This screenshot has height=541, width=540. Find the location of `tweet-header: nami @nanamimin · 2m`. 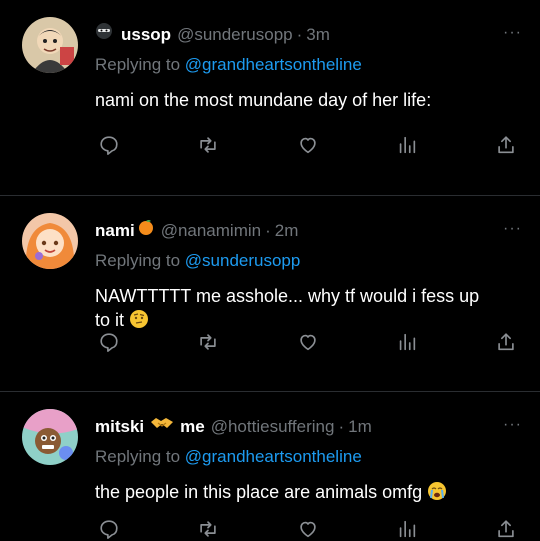

tweet-header: nami @nanamimin · 2m is located at coordinates (308, 230).